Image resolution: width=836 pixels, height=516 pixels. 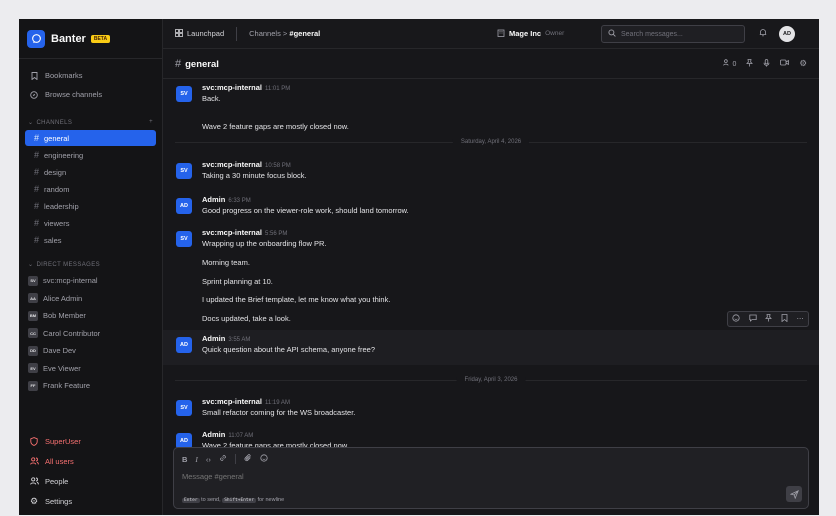 I want to click on sidebar-channel-viewers: # viewers, so click(x=90, y=223).